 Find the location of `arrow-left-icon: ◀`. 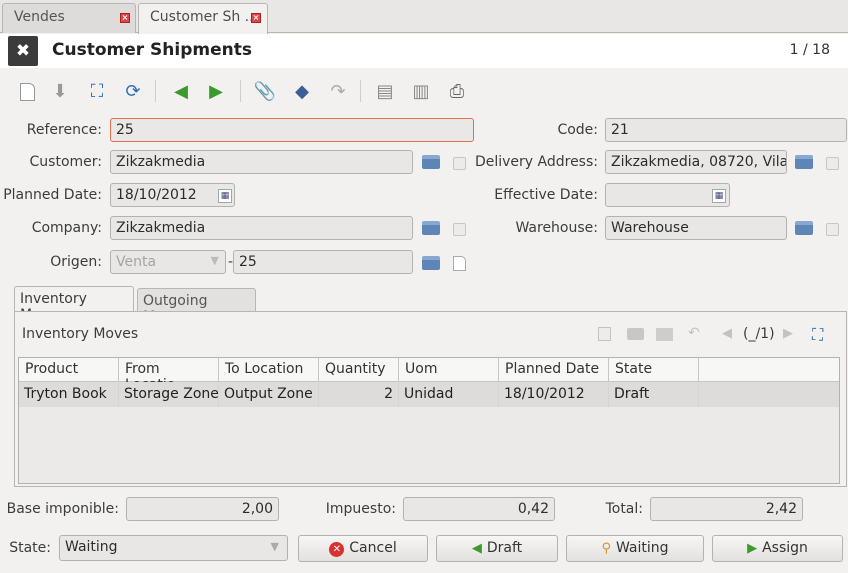

arrow-left-icon: ◀ is located at coordinates (476, 548).